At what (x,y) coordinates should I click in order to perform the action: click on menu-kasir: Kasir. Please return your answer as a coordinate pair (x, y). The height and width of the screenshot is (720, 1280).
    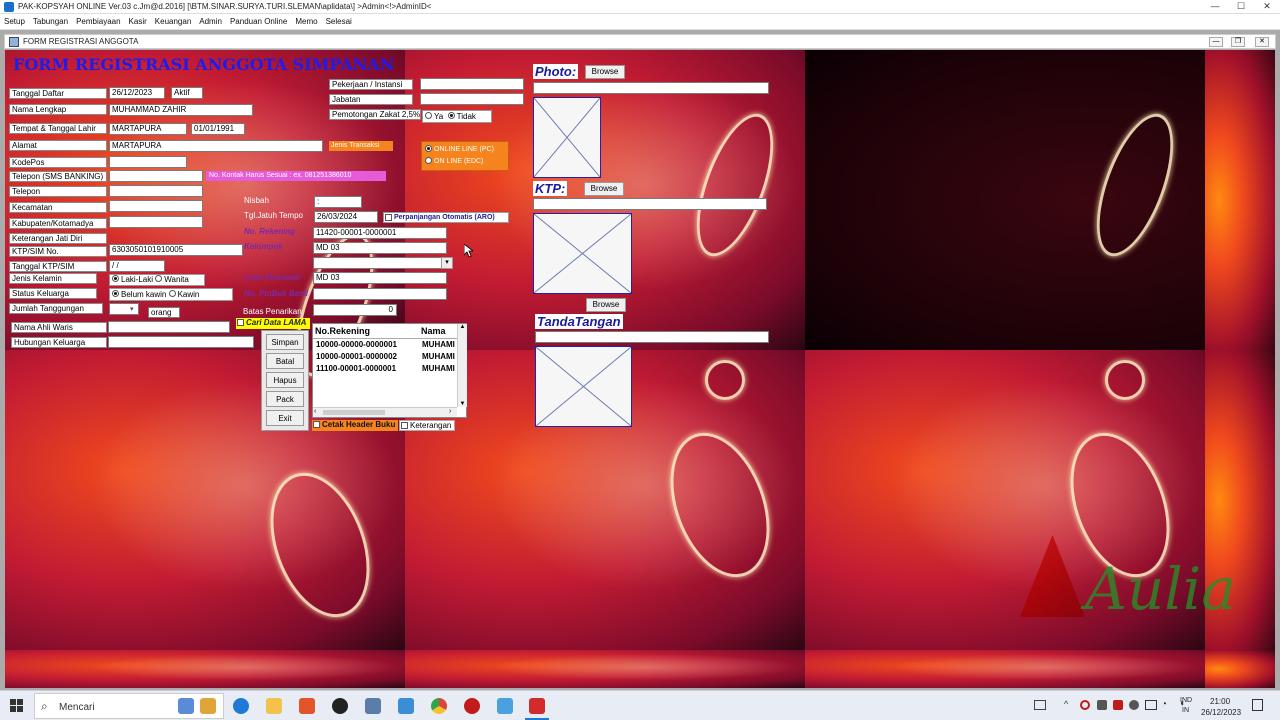
    Looking at the image, I should click on (138, 22).